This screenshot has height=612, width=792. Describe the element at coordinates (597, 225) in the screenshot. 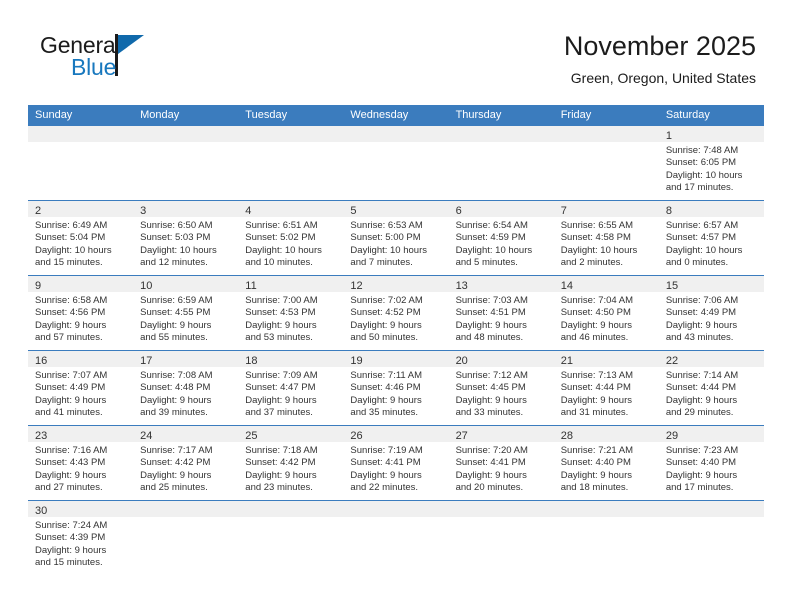

I see `sunrise-text: Sunrise: 6:55 AM` at that location.